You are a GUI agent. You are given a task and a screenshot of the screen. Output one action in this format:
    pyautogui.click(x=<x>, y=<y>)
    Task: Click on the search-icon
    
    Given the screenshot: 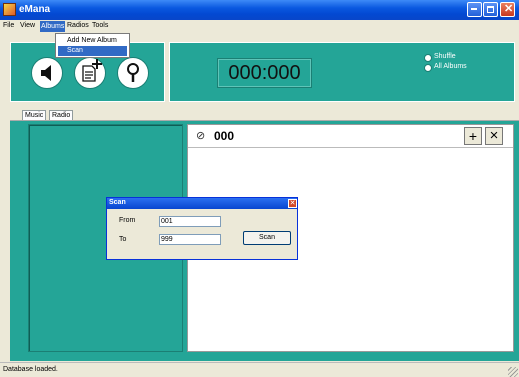 What is the action you would take?
    pyautogui.click(x=133, y=72)
    